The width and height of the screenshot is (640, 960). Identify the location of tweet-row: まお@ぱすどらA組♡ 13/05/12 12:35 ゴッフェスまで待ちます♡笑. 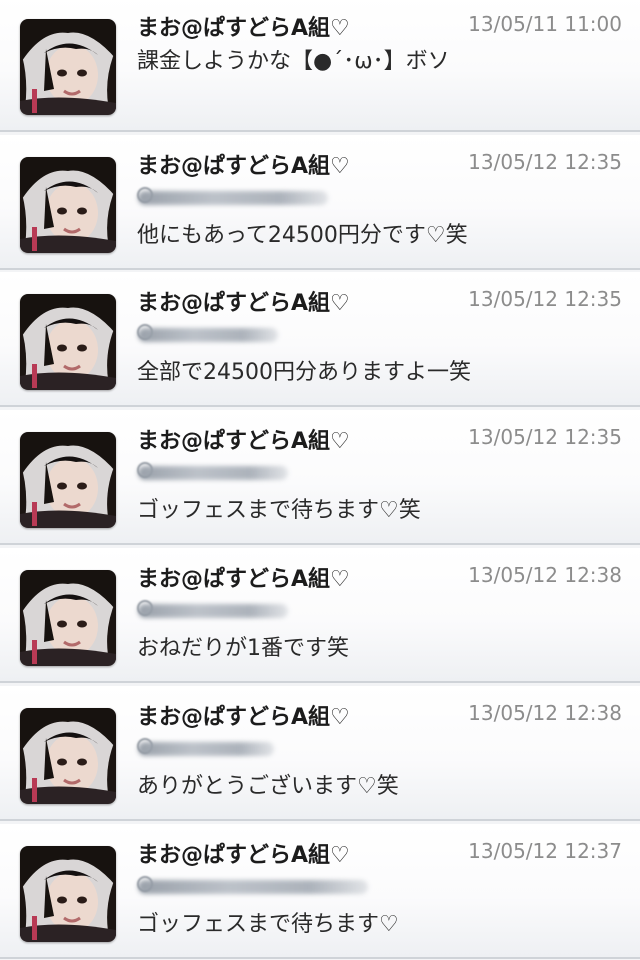
(320, 477).